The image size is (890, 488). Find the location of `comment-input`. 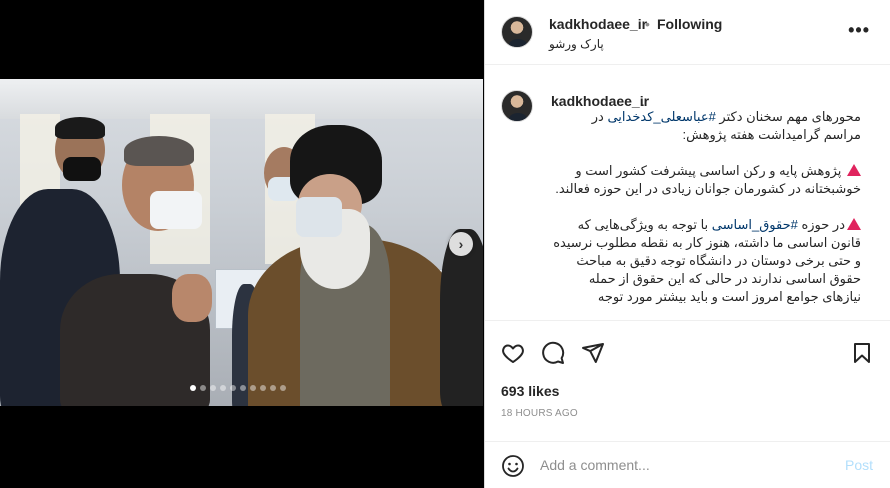

comment-input is located at coordinates (680, 465).